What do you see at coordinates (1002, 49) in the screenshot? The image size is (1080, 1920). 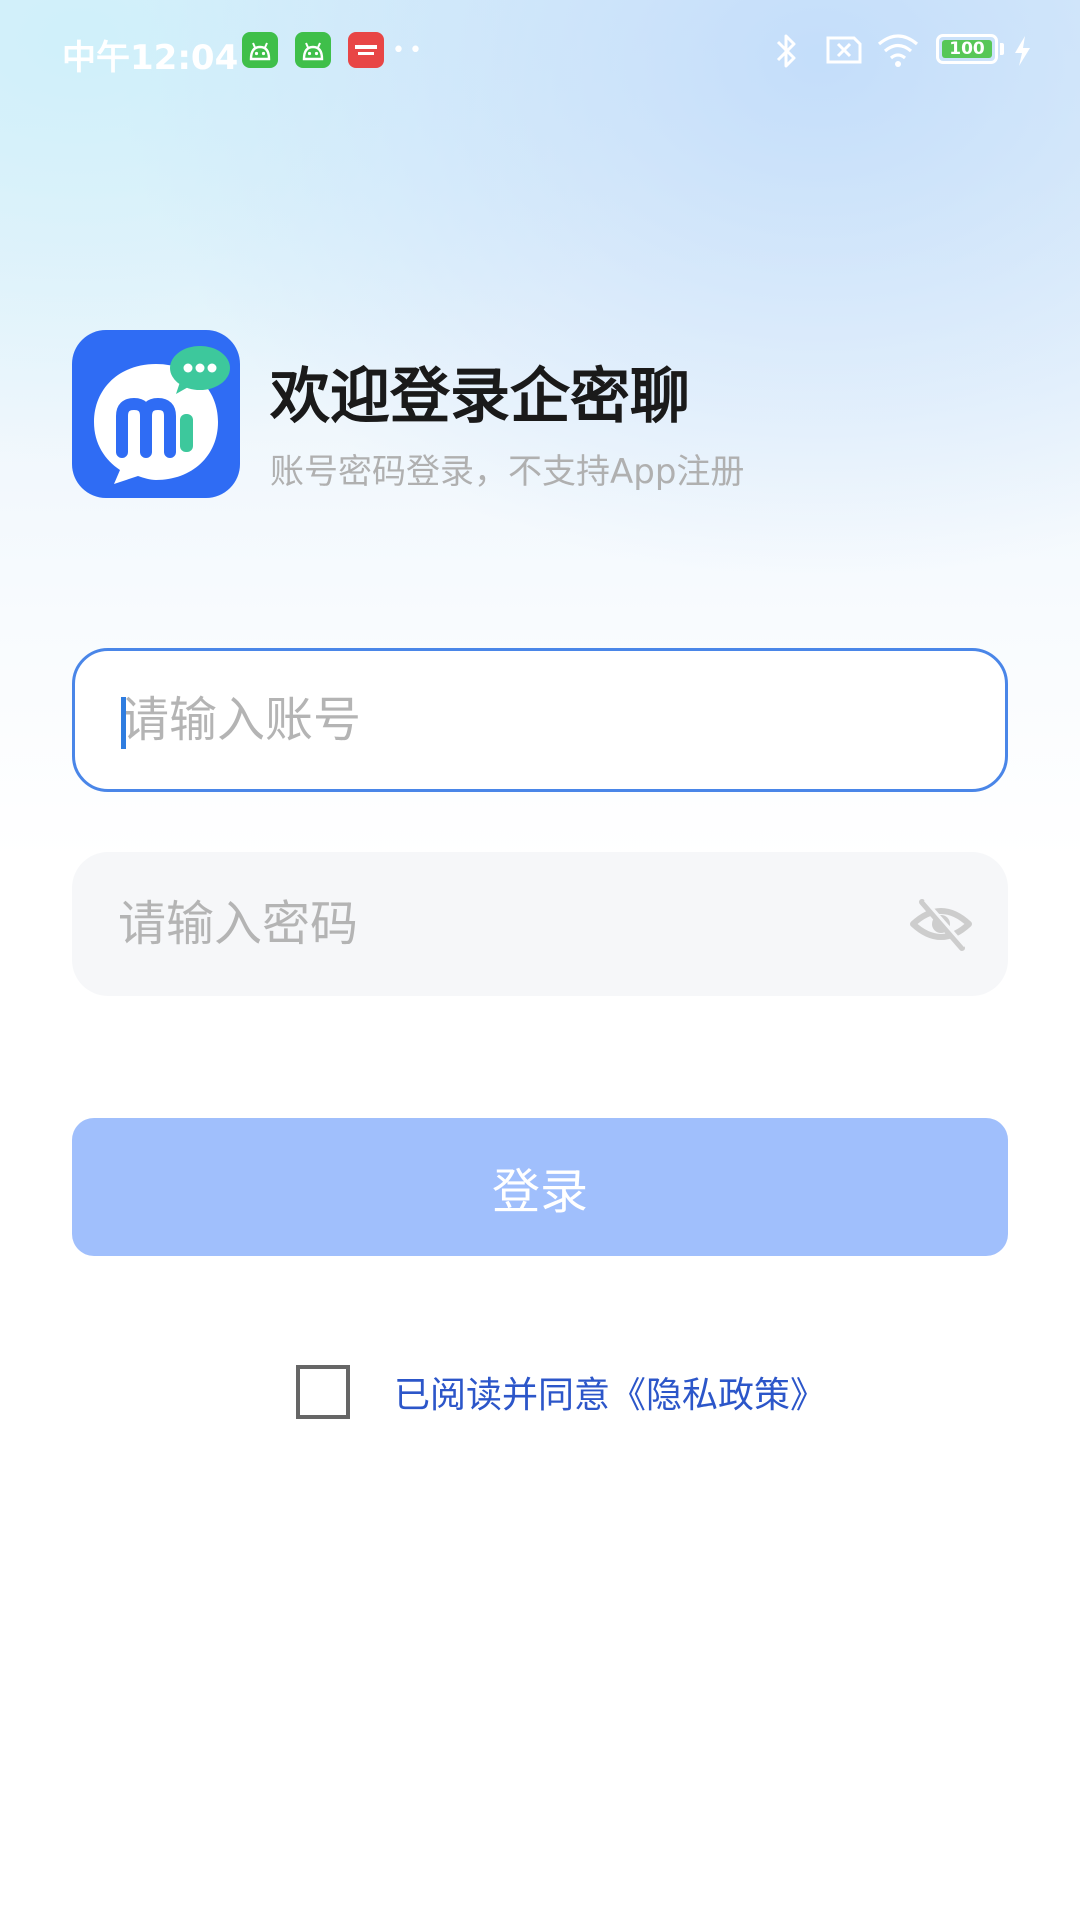 I see `battery-cap` at bounding box center [1002, 49].